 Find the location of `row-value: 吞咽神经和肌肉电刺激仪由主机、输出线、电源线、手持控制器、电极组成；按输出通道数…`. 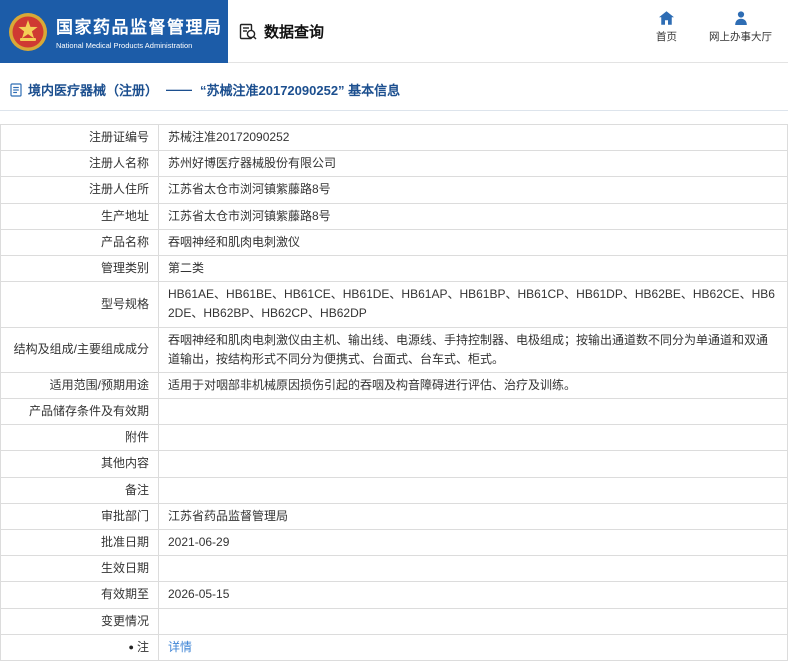

row-value: 吞咽神经和肌肉电刺激仪由主机、输出线、电源线、手持控制器、电极组成；按输出通道数… is located at coordinates (473, 349).